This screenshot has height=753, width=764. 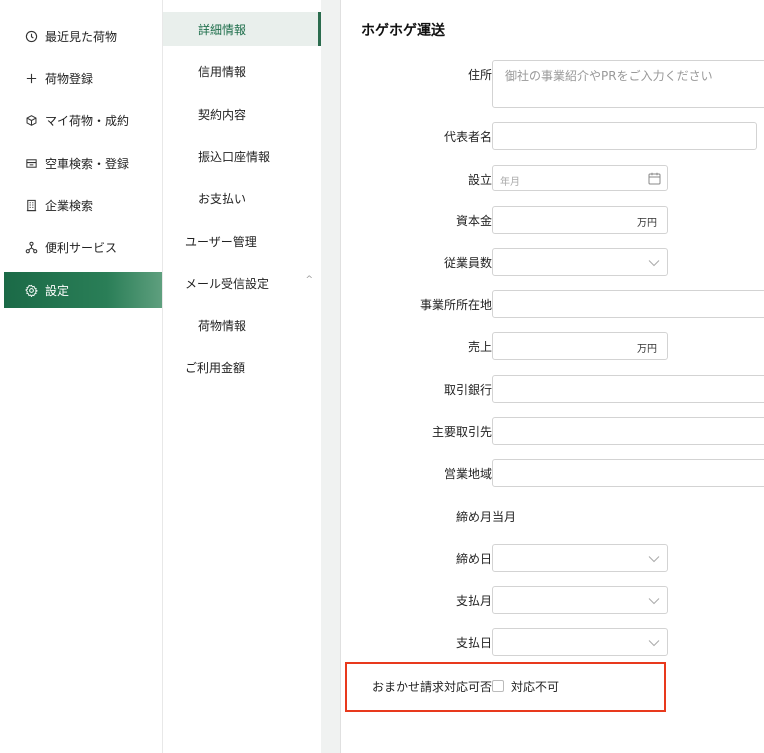 What do you see at coordinates (535, 686) in the screenshot?
I see `omakase-option-label: 対応不可` at bounding box center [535, 686].